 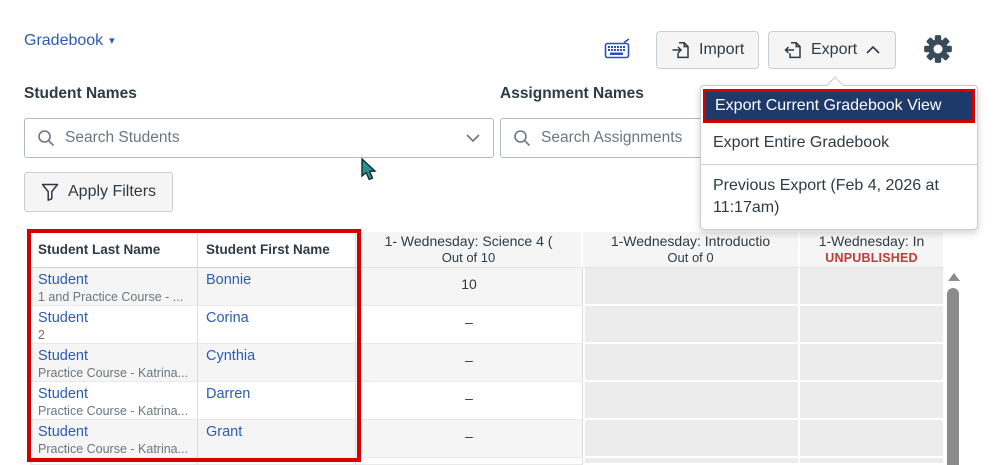 I want to click on student-first-name-link: Corina, so click(x=227, y=318).